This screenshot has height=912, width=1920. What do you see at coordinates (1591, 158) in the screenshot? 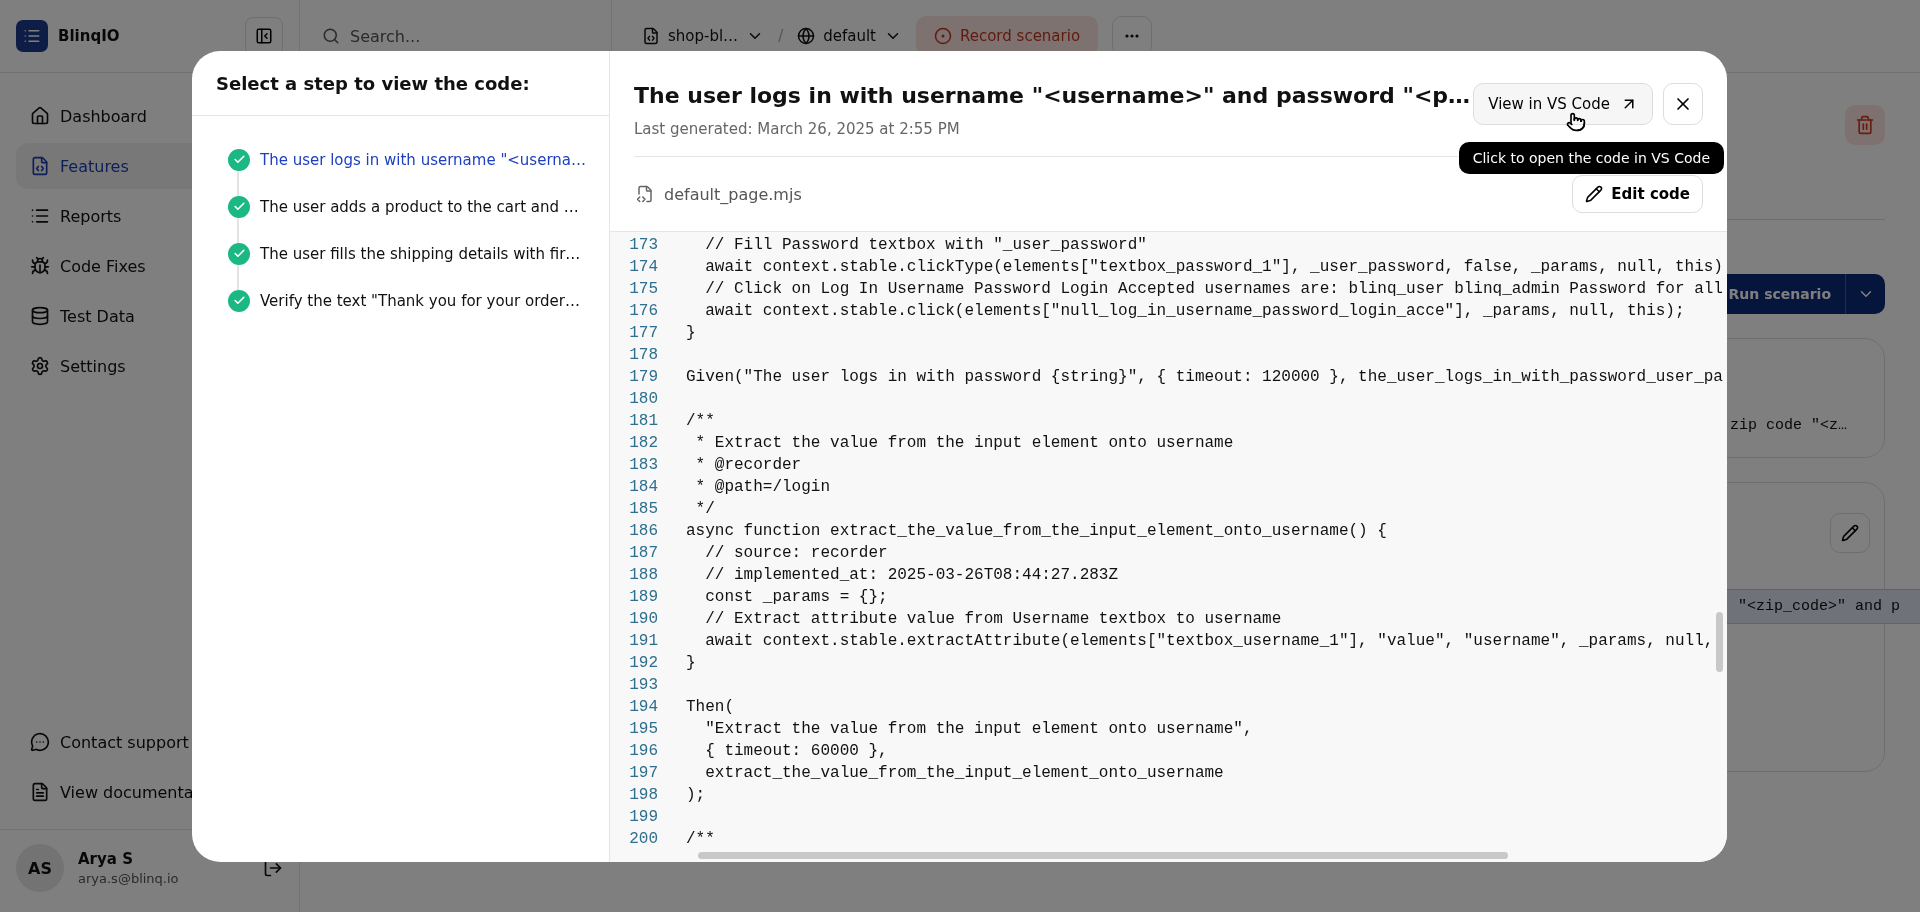
I see `tooltip: Click to open the code in VS Code` at bounding box center [1591, 158].